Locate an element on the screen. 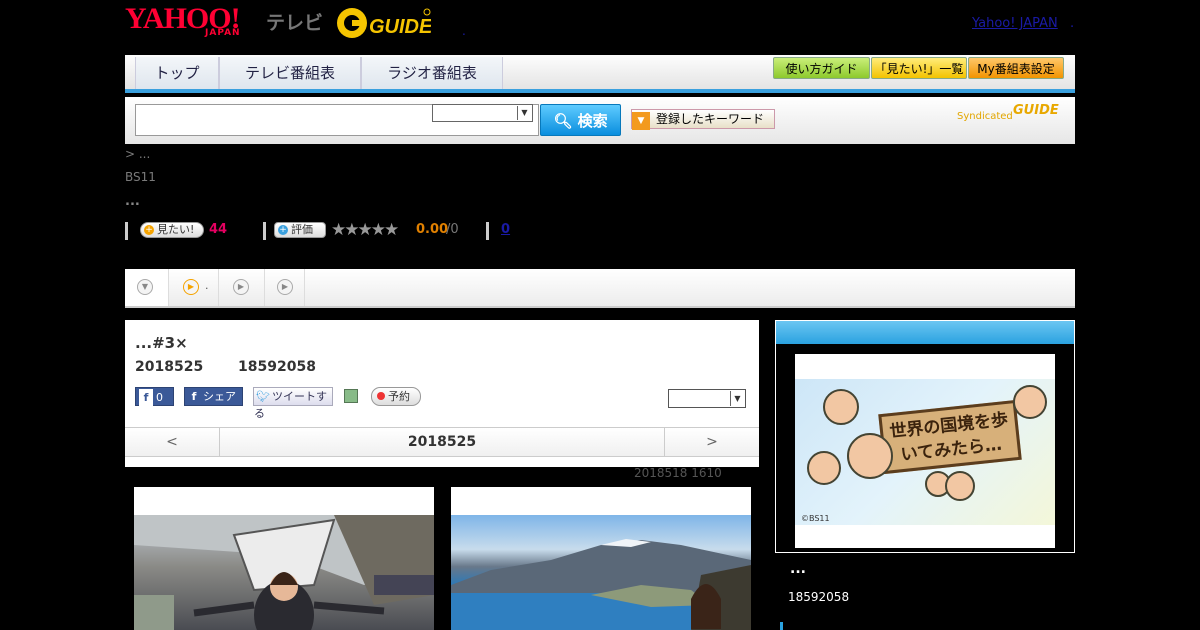 Image resolution: width=1200 pixels, height=630 pixels. rate-button: + 評価 is located at coordinates (300, 230).